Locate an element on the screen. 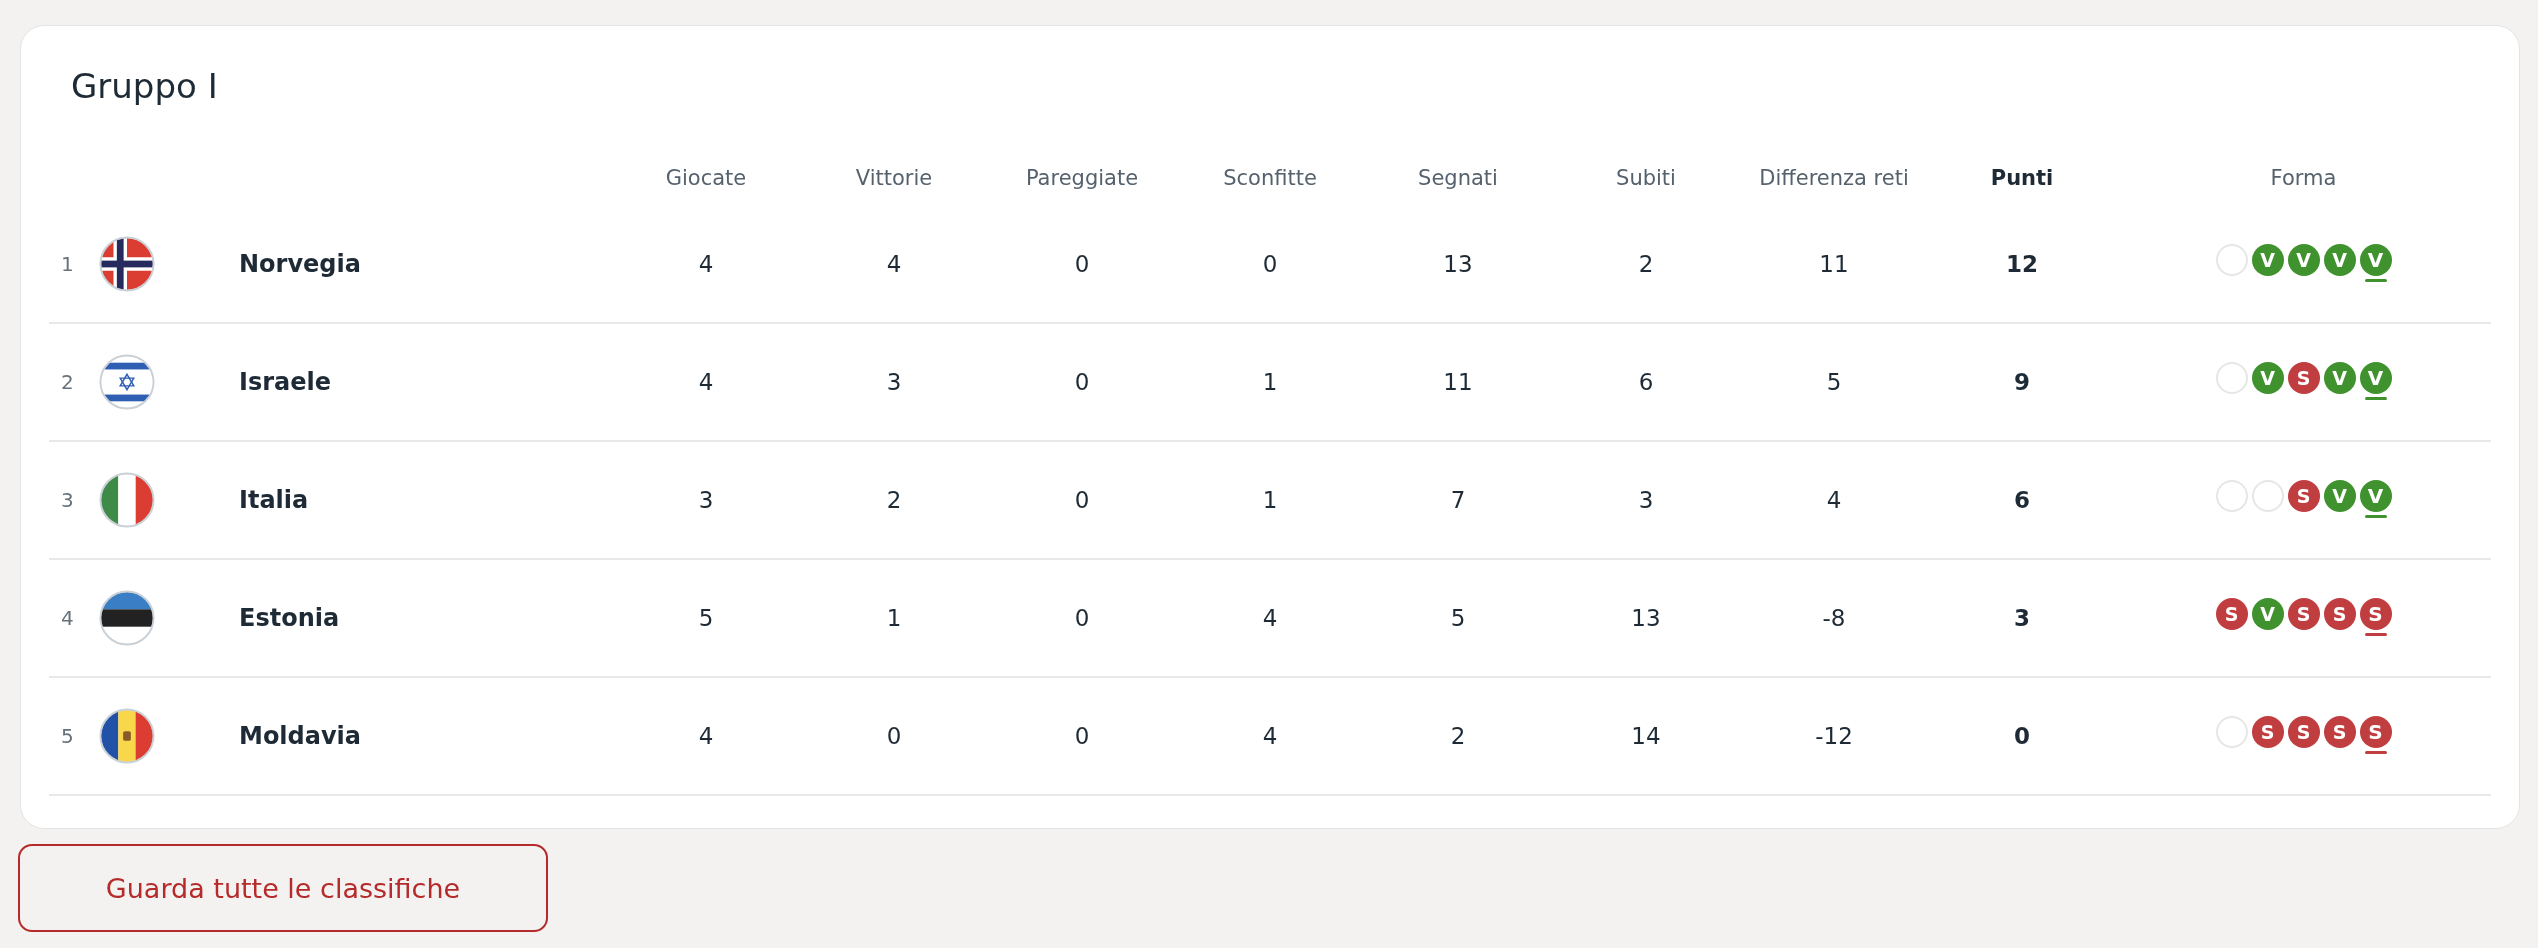  column-header: Pareggiate is located at coordinates (1082, 178).